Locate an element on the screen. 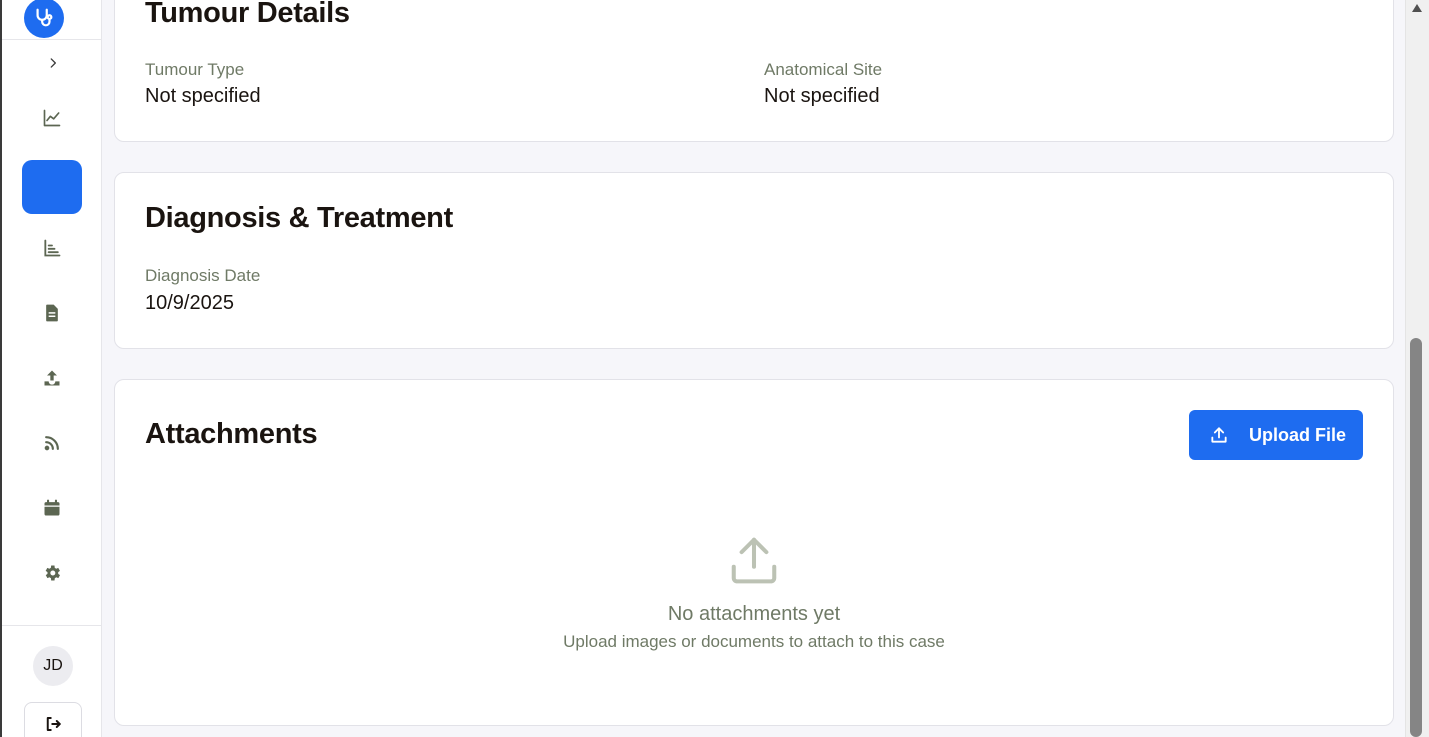  avatar-initials: JD is located at coordinates (53, 665).